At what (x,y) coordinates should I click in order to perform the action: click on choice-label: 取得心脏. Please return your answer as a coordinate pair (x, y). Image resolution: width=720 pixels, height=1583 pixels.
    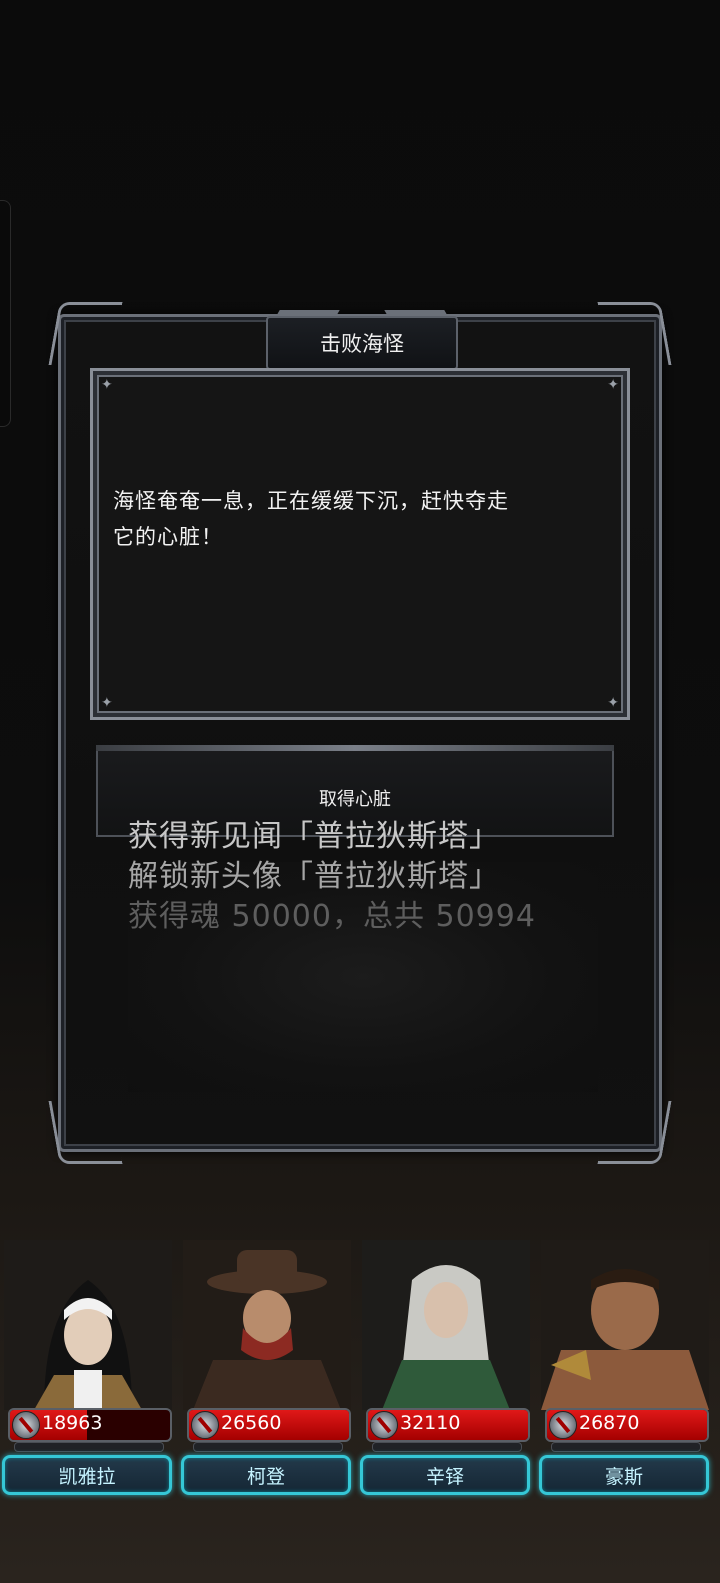
    Looking at the image, I should click on (355, 799).